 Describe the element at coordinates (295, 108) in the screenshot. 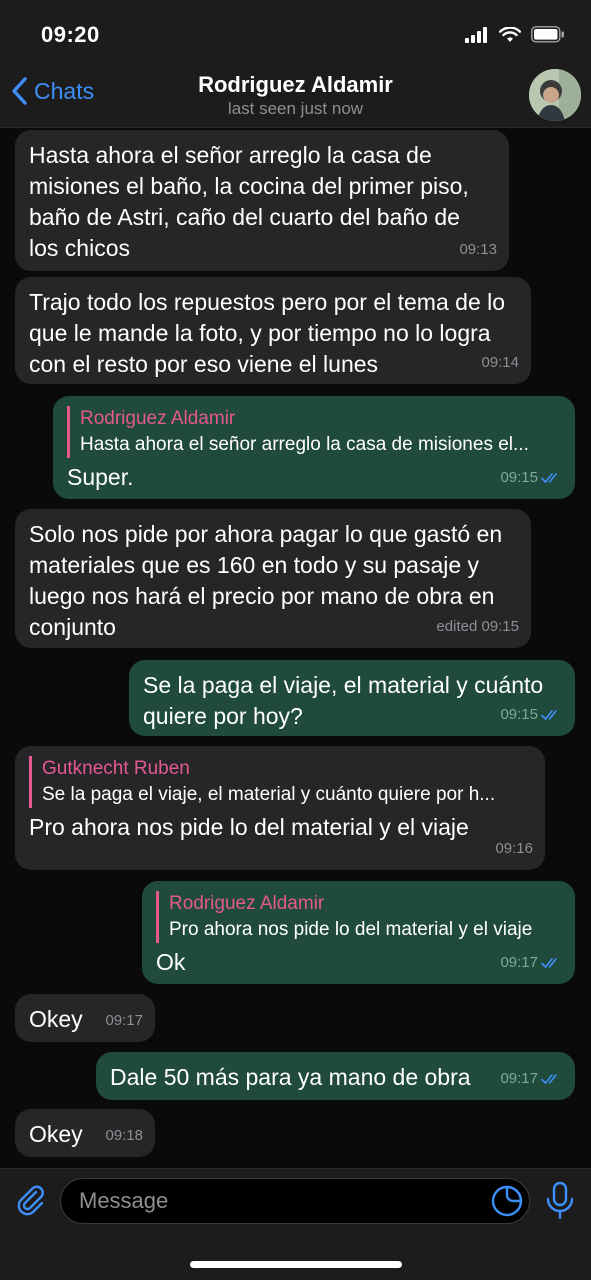

I see `chat-subtitle: last seen just now` at that location.